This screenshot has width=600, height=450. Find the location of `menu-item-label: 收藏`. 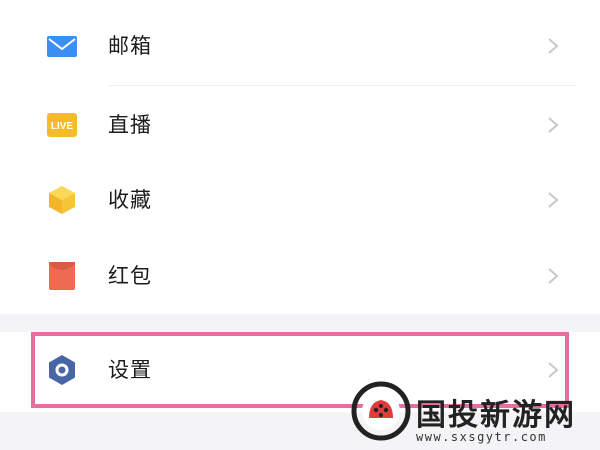

menu-item-label: 收藏 is located at coordinates (130, 200).